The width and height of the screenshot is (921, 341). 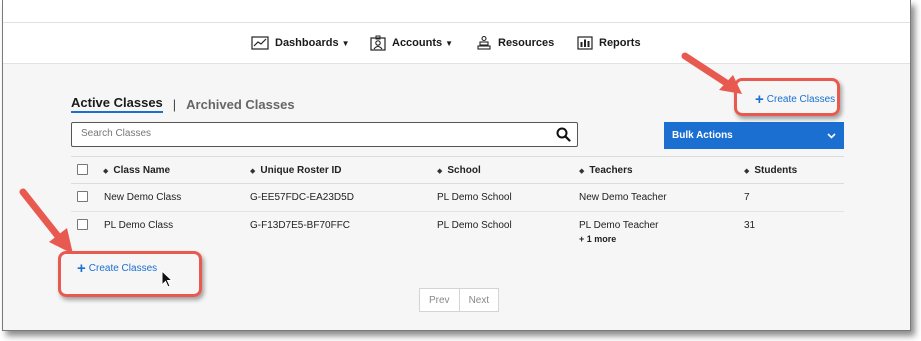 I want to click on select-all-checkbox, so click(x=82, y=169).